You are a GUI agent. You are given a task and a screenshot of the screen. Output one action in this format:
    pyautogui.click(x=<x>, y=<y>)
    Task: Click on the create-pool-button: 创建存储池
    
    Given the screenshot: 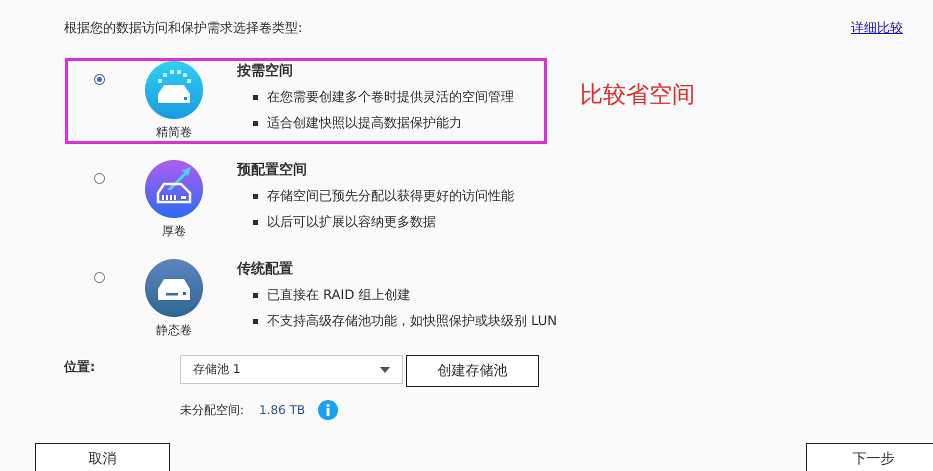 What is the action you would take?
    pyautogui.click(x=472, y=371)
    